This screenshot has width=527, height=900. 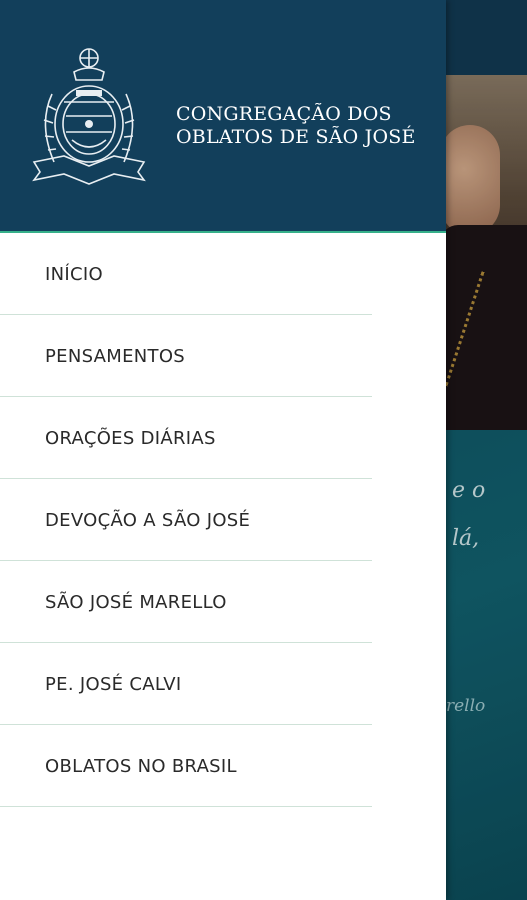 I want to click on oblates-crest-icon, so click(x=89, y=116).